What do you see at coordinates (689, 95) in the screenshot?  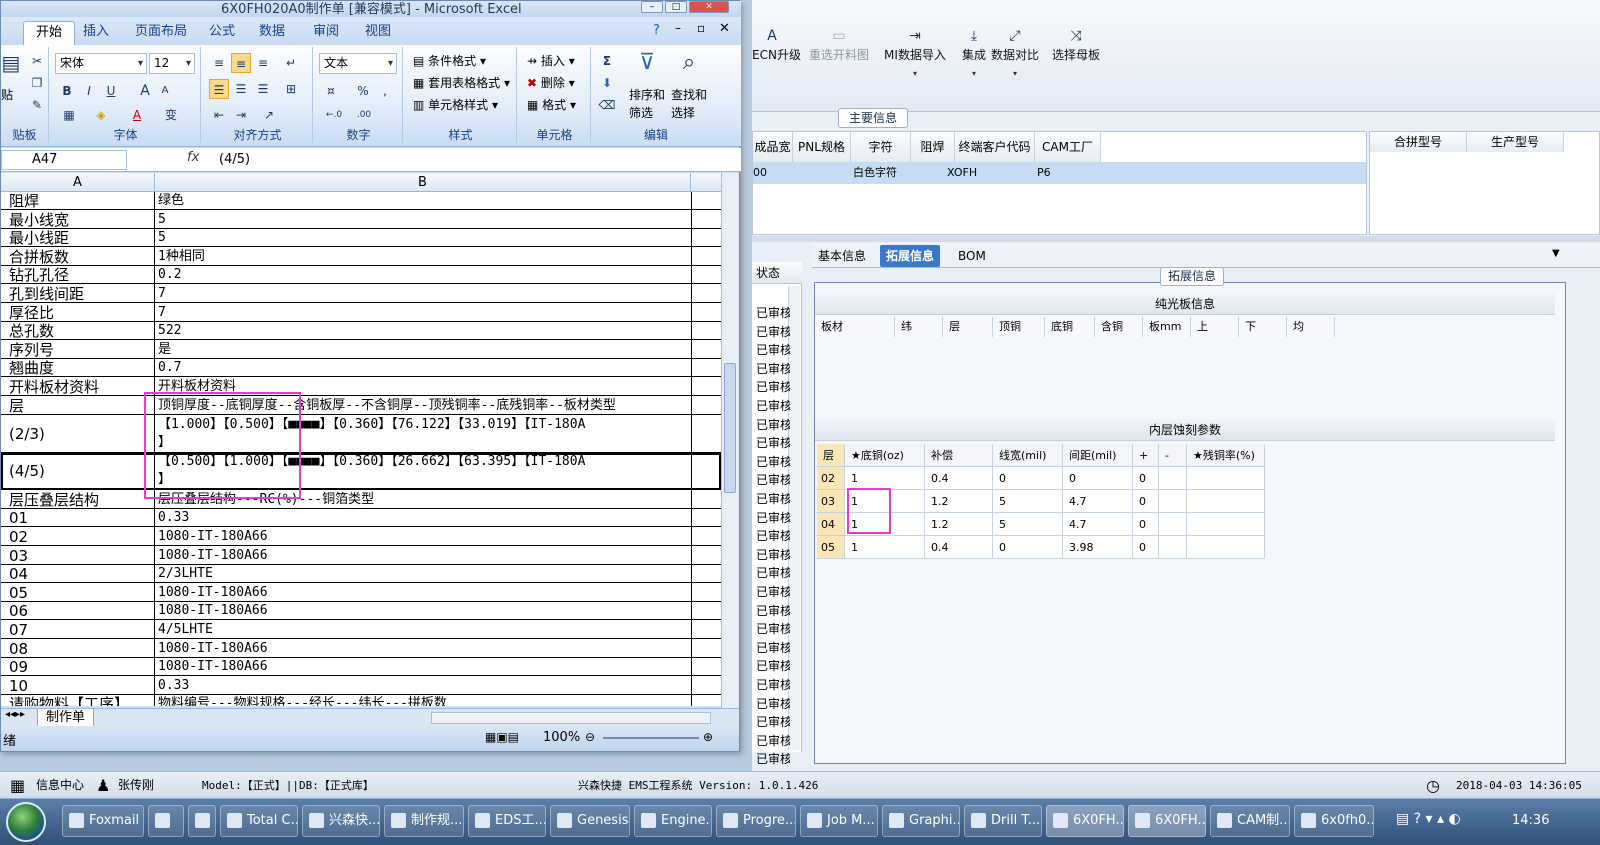 I see `find-label: 查找和` at bounding box center [689, 95].